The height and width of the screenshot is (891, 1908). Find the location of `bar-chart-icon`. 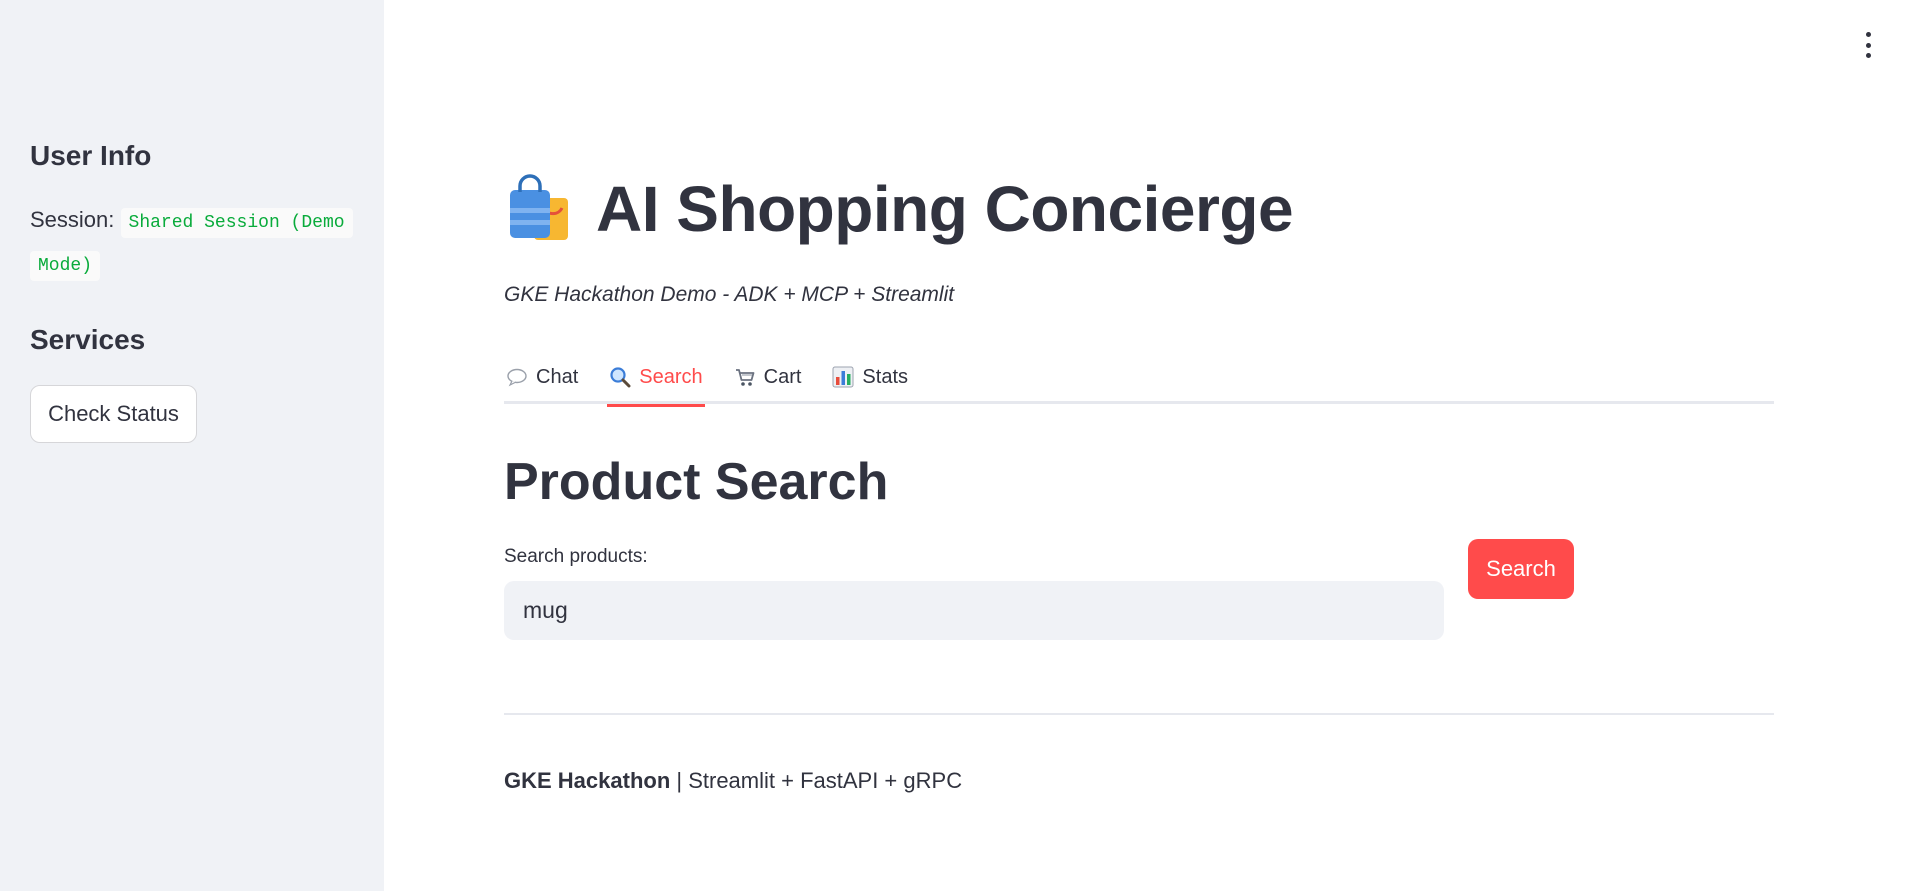

bar-chart-icon is located at coordinates (843, 377).